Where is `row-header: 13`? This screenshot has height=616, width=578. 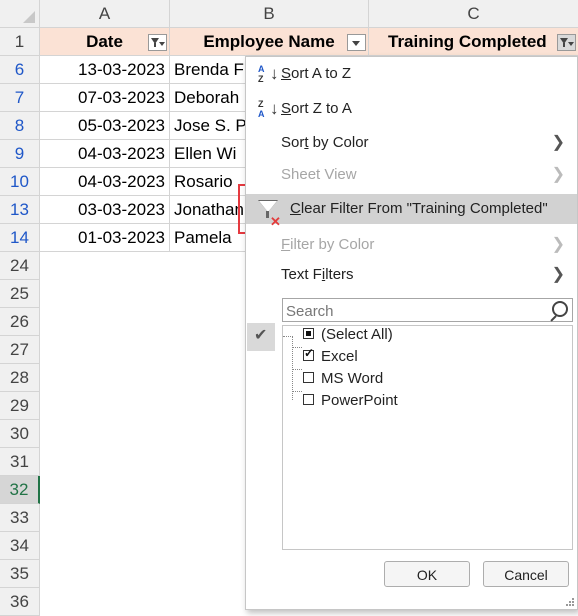 row-header: 13 is located at coordinates (20, 210).